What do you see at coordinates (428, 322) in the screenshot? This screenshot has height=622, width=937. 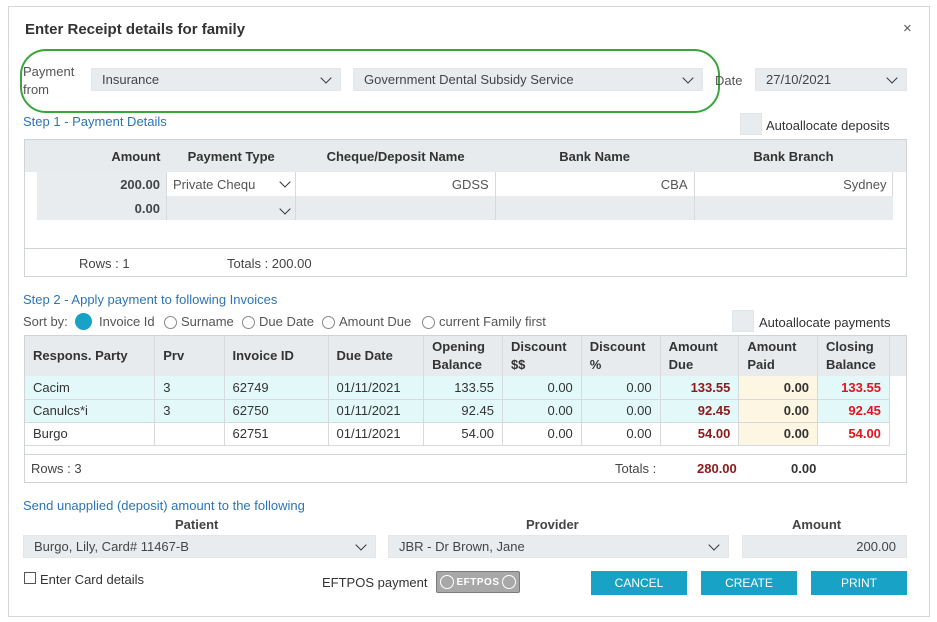 I see `sort-radio-family-first` at bounding box center [428, 322].